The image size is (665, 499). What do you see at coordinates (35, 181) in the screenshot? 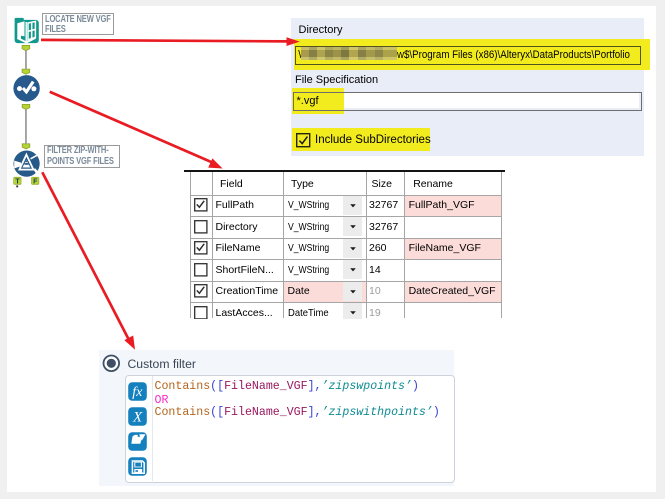
I see `svg-text: F` at bounding box center [35, 181].